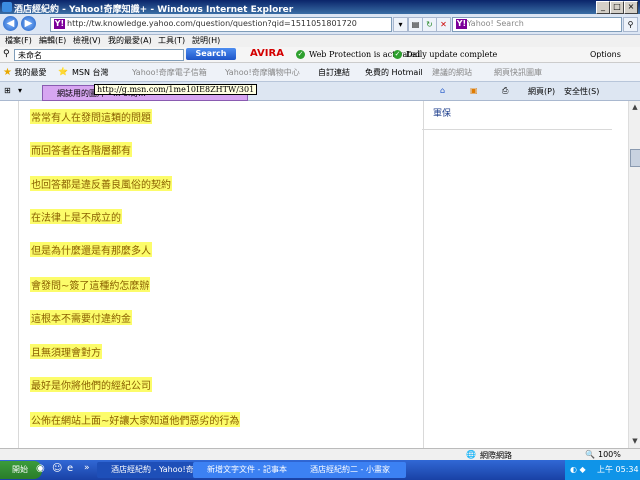 The image size is (640, 480). Describe the element at coordinates (442, 112) in the screenshot. I see `sidebar-link: 軍保` at that location.